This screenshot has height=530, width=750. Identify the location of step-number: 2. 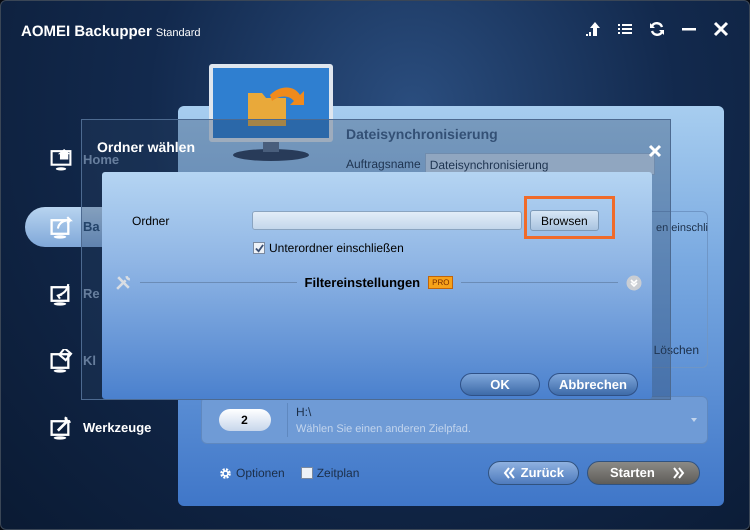
(244, 420).